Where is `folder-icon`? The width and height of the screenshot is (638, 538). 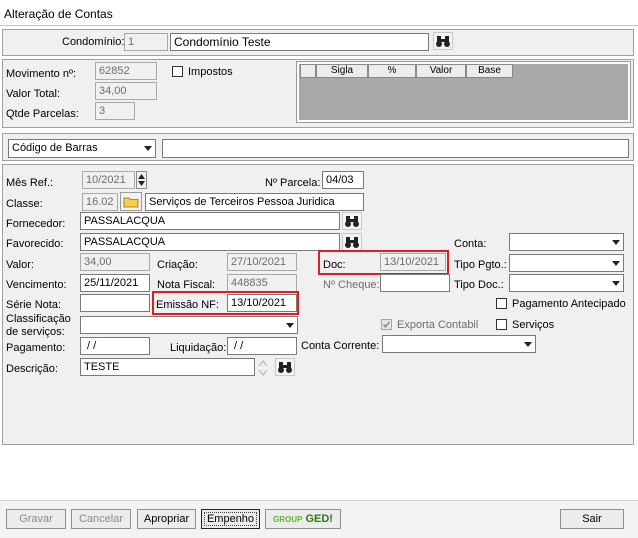 folder-icon is located at coordinates (131, 202).